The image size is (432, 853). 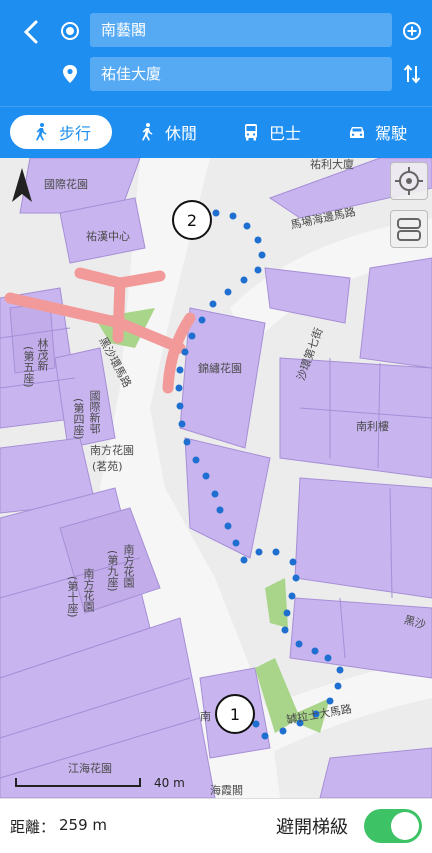 What do you see at coordinates (216, 825) in the screenshot?
I see `route-summary-bar: 距離： 259 m 避開梯級` at bounding box center [216, 825].